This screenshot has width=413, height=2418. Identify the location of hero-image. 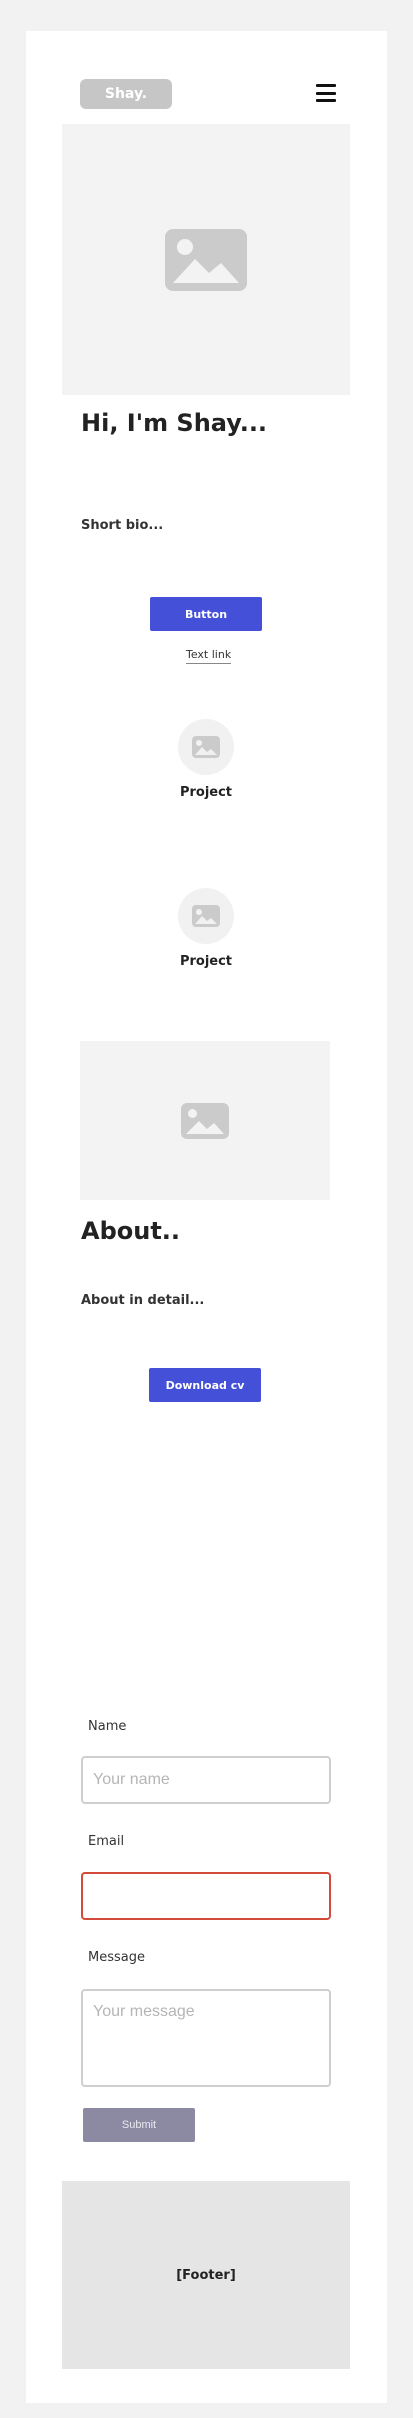
(206, 259).